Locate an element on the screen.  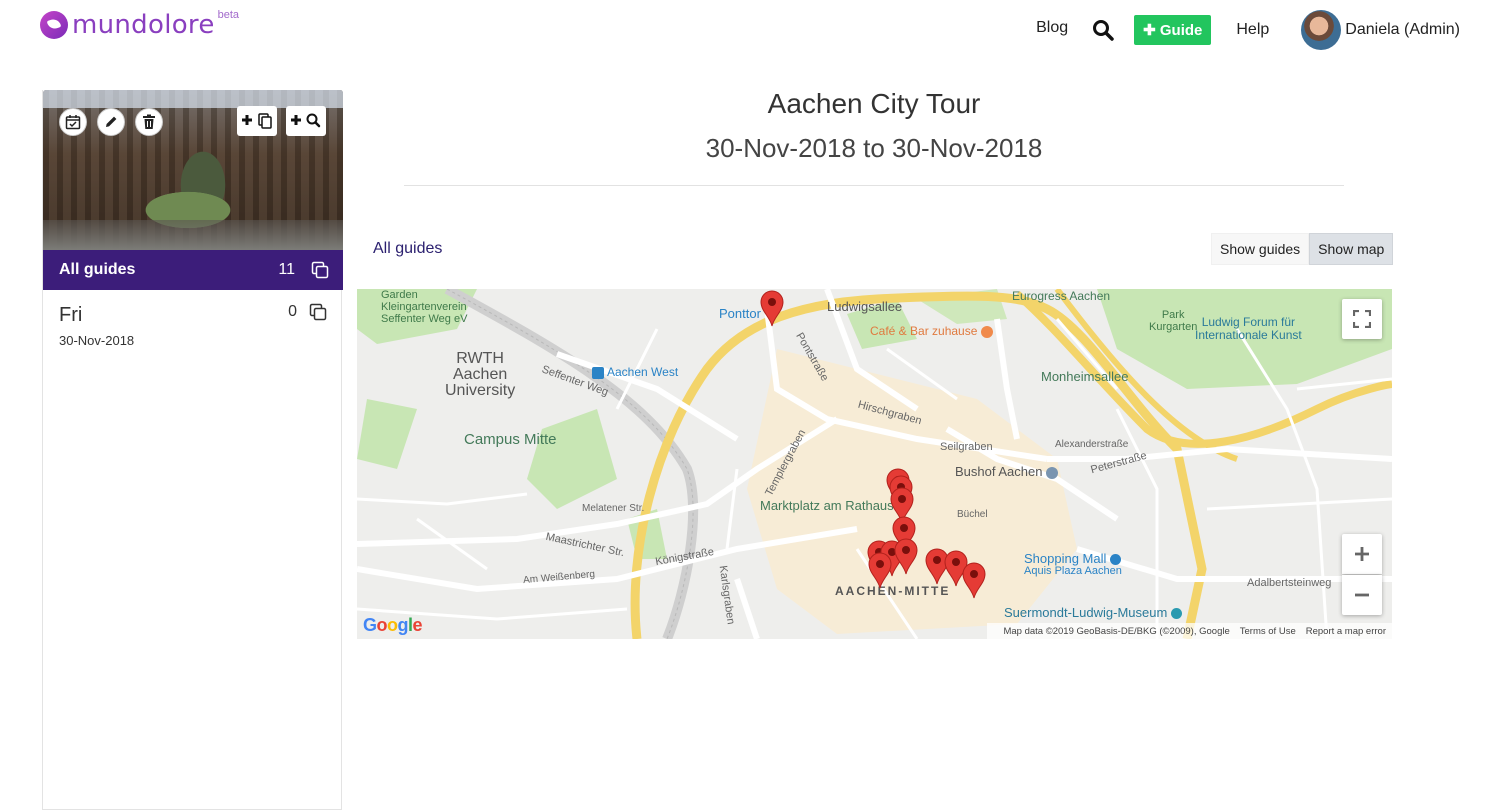
top-nav: Blog ✚ Guide Help Daniela (Admin) is located at coordinates (1248, 30).